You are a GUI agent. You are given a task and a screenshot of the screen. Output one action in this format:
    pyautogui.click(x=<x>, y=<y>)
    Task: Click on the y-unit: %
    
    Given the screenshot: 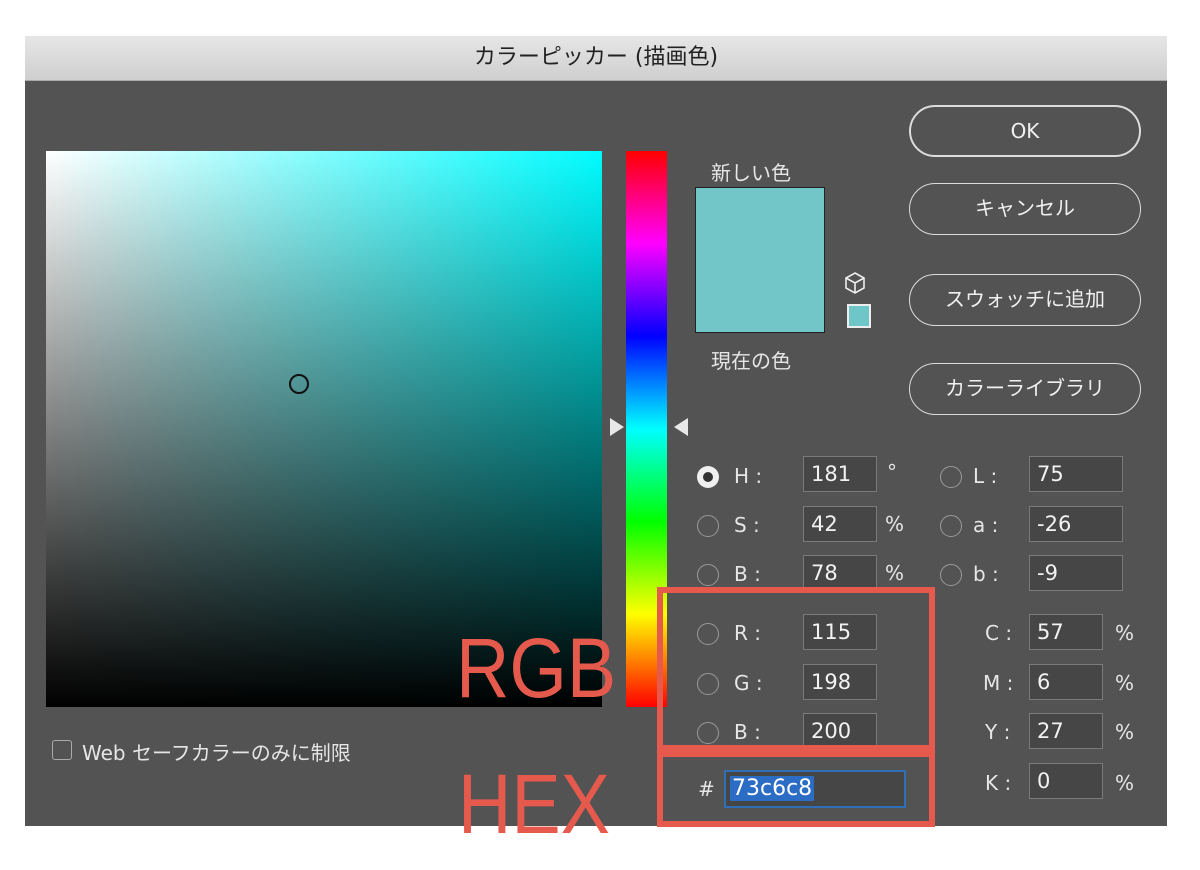 What is the action you would take?
    pyautogui.click(x=1125, y=732)
    